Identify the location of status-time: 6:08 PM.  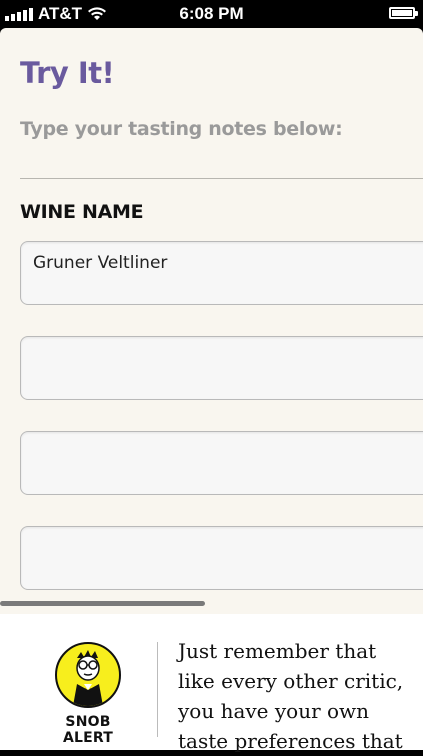
(211, 13).